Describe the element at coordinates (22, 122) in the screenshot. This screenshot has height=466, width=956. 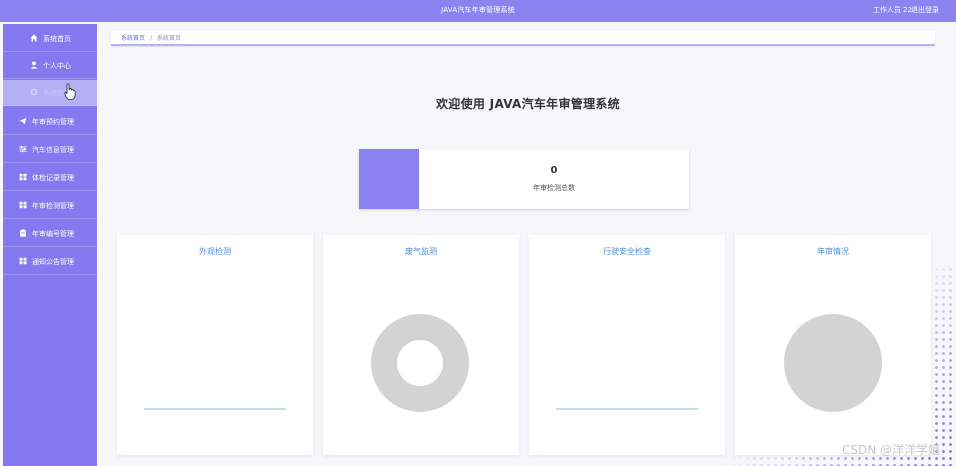
I see `send-icon` at that location.